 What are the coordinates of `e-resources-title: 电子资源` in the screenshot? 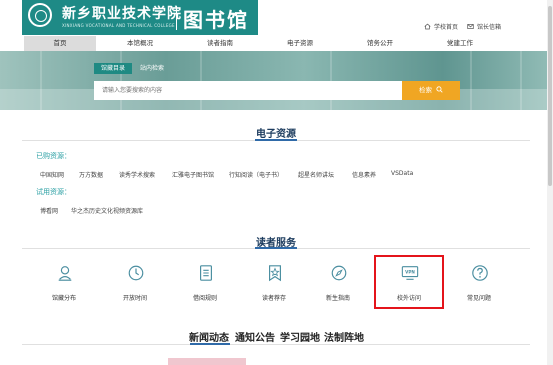 It's located at (276, 134).